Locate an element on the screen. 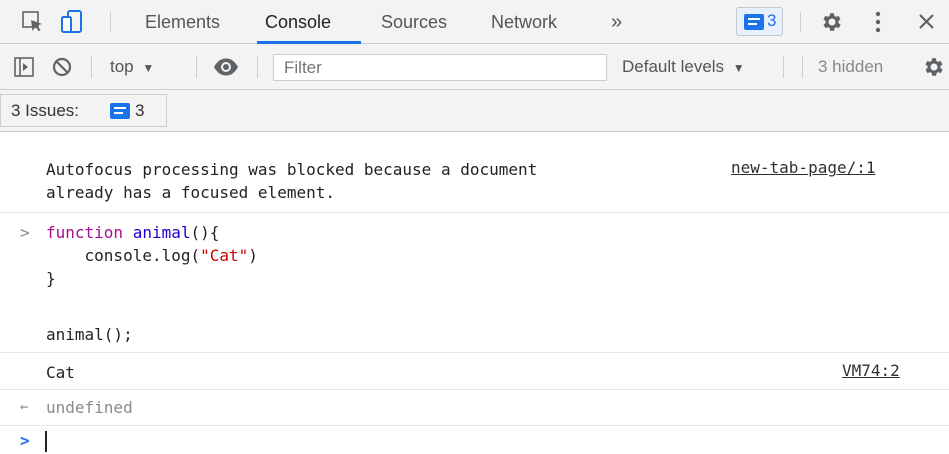  context-selector-value: top is located at coordinates (122, 66).